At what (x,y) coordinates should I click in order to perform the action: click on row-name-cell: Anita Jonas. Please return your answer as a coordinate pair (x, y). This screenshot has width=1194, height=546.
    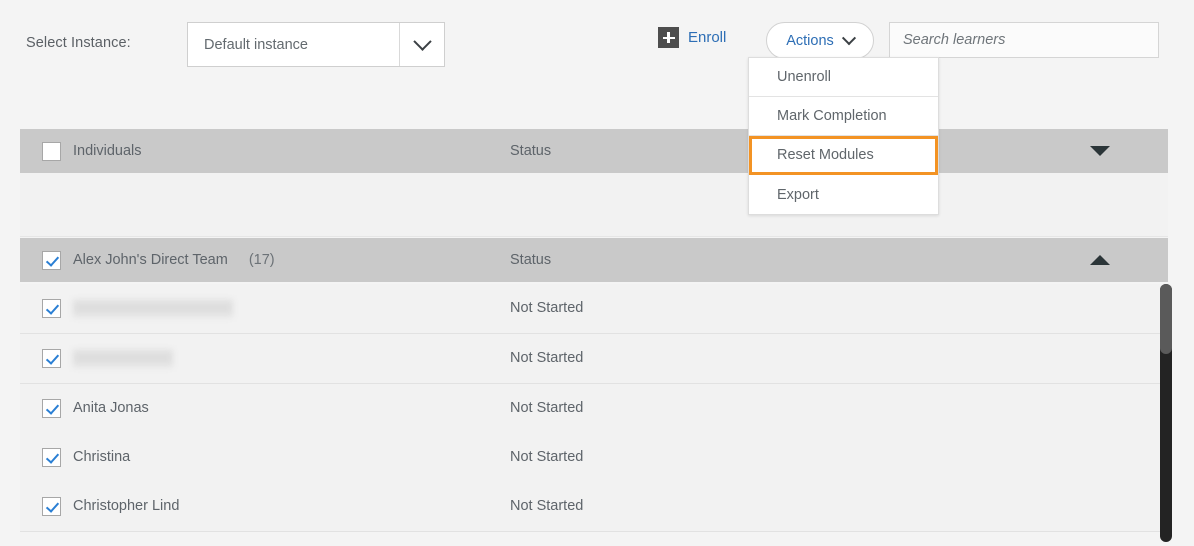
    Looking at the image, I should click on (95, 408).